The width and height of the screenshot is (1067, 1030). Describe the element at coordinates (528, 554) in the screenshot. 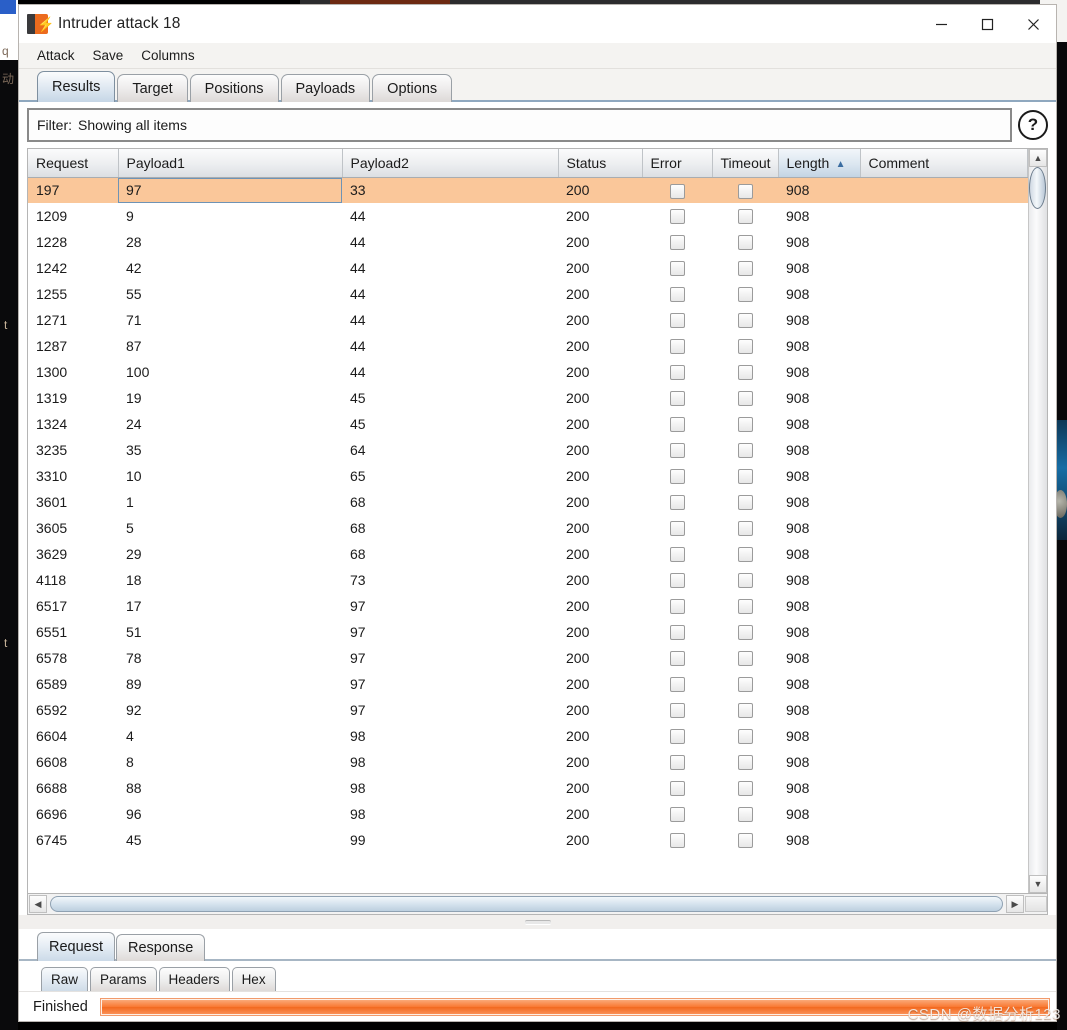

I see `table-row: 3629 29 68 200 908` at that location.